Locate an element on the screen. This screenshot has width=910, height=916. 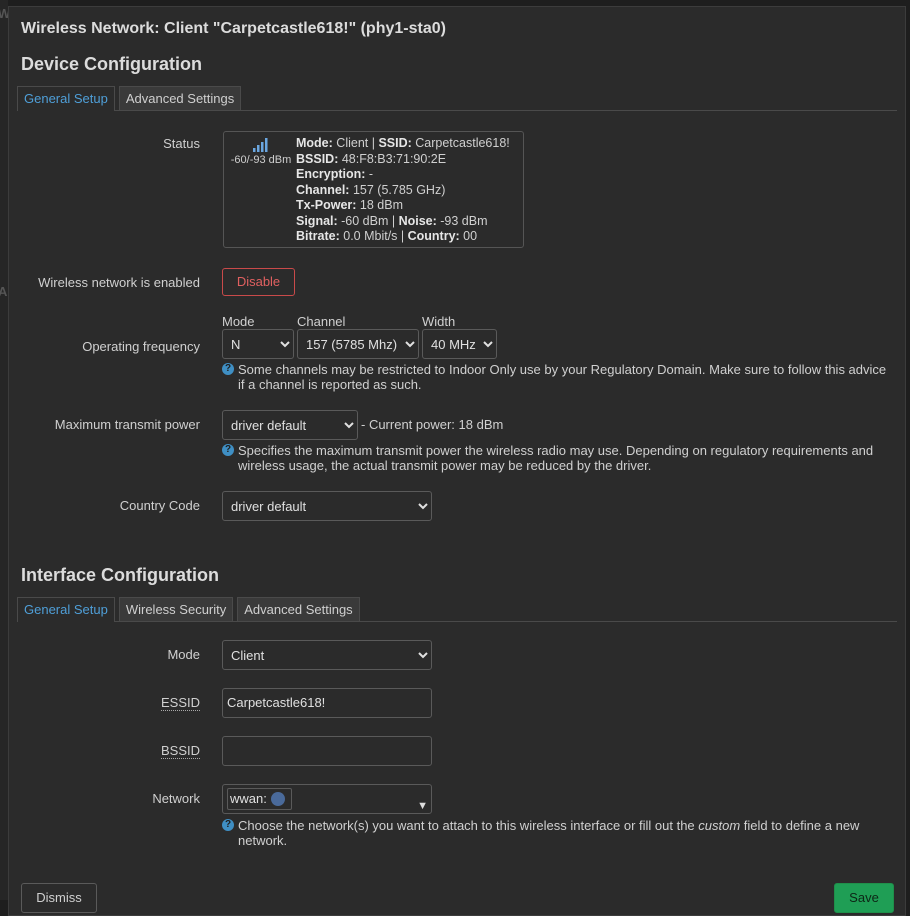
network-label: Network is located at coordinates (176, 798).